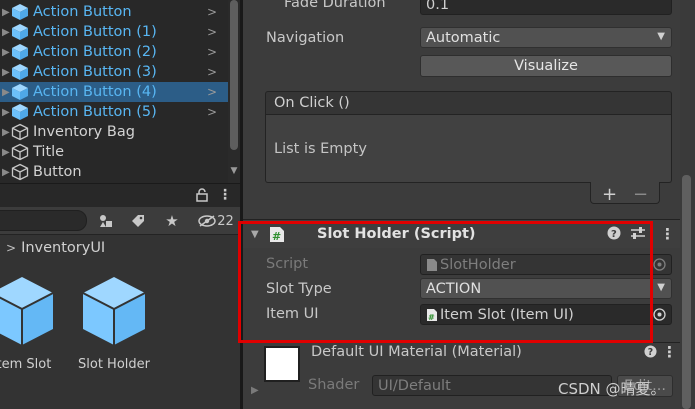  What do you see at coordinates (320, 149) in the screenshot?
I see `list-empty-text: List is Empty` at bounding box center [320, 149].